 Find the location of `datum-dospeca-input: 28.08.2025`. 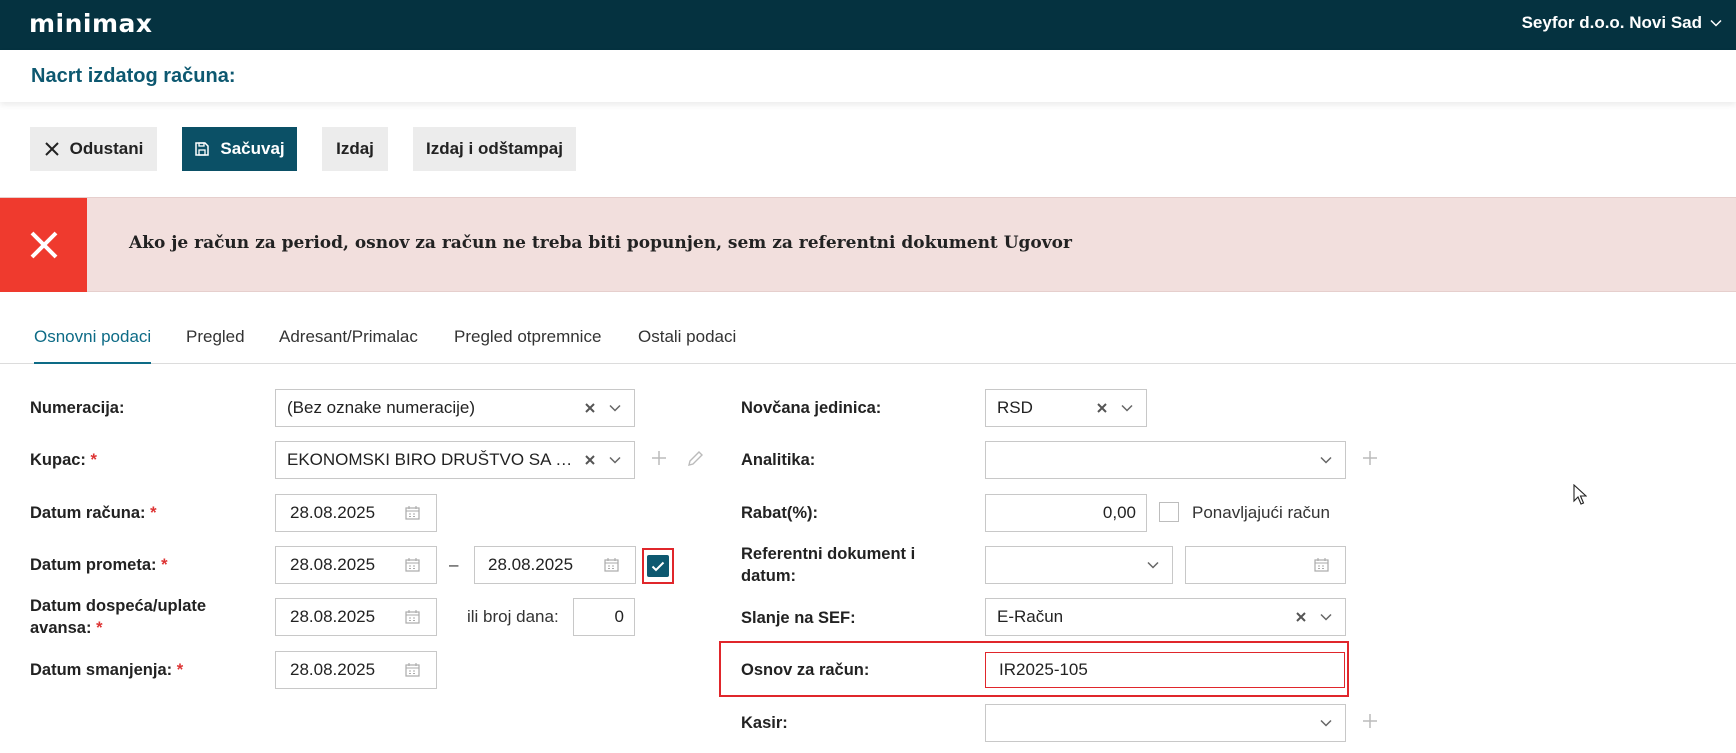

datum-dospeca-input: 28.08.2025 is located at coordinates (356, 617).